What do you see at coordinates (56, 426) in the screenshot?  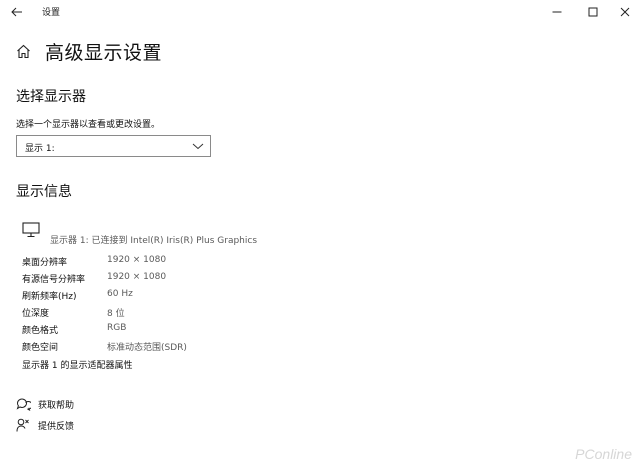 I see `give-feedback-label: 提供反馈` at bounding box center [56, 426].